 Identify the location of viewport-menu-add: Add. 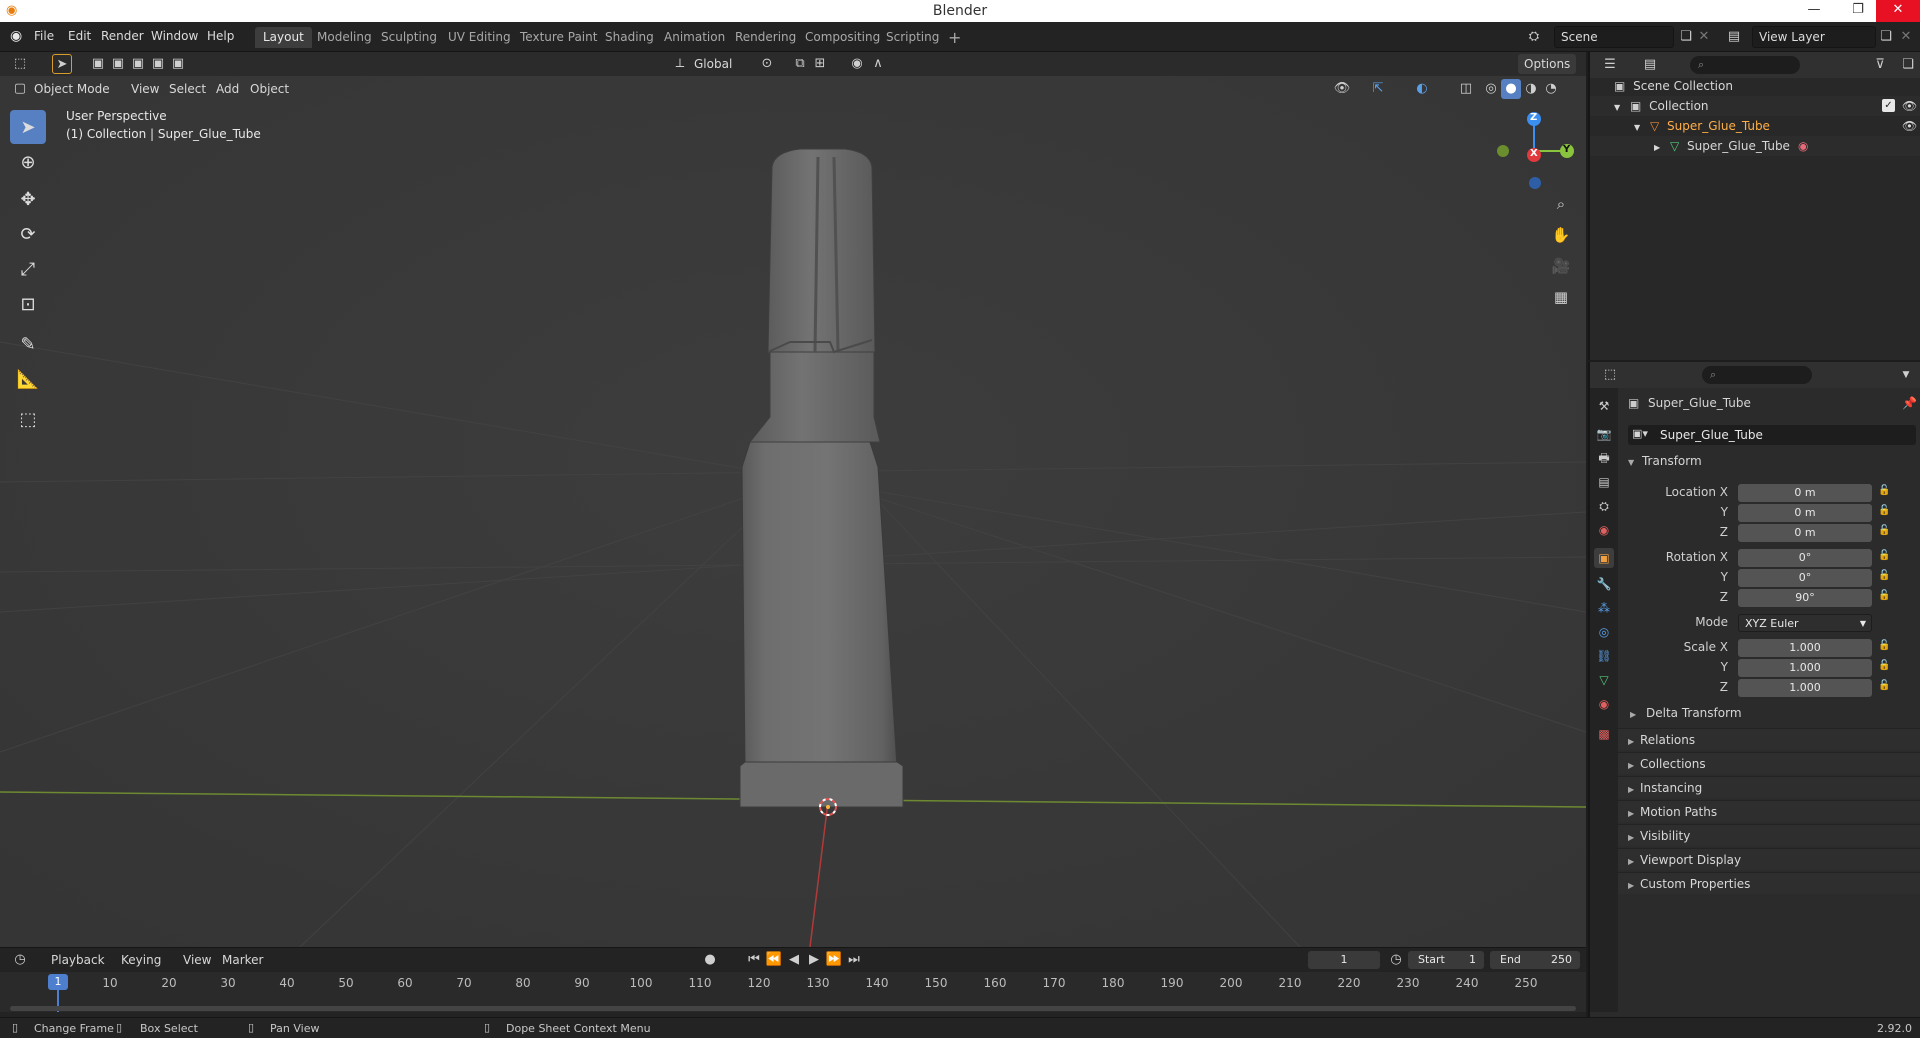
(227, 89).